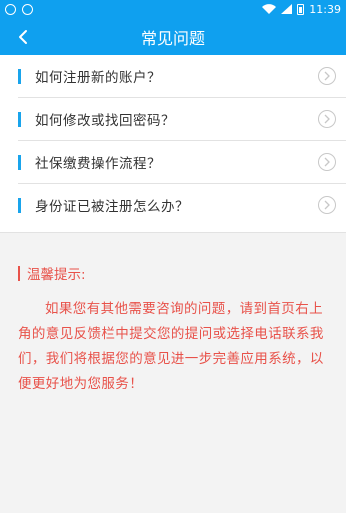 The height and width of the screenshot is (513, 346). Describe the element at coordinates (105, 121) in the screenshot. I see `faq-item-label: 如何修改或找回密码？` at that location.